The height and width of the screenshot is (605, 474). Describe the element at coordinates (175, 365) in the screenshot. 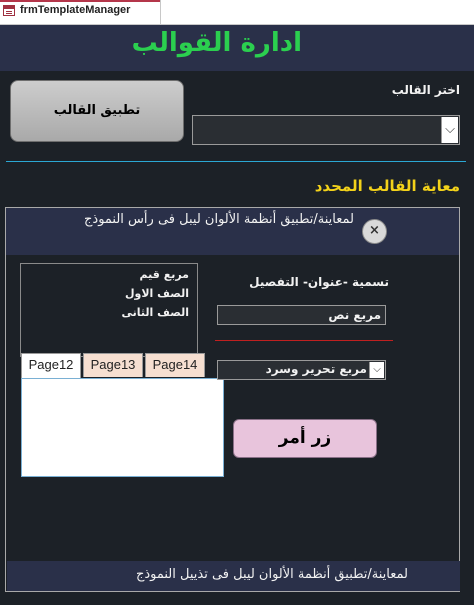

I see `tab-page14: Page14` at that location.